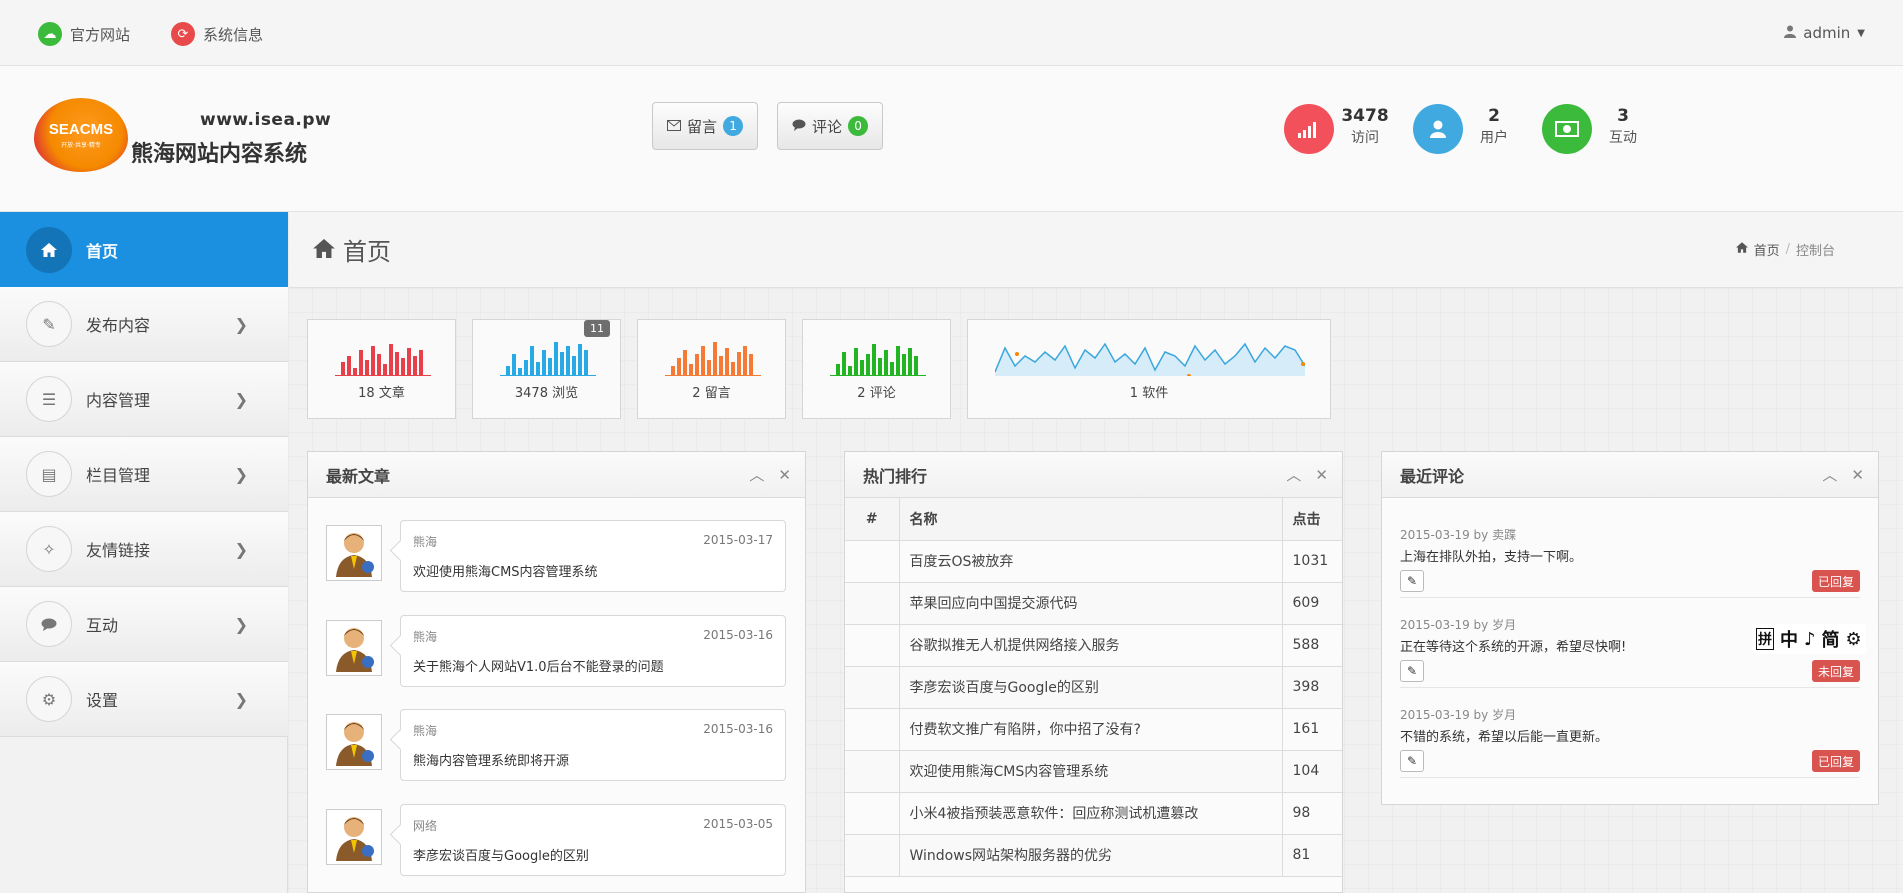  What do you see at coordinates (1785, 249) in the screenshot?
I see `breadcrumb: 首页 / 控制台` at bounding box center [1785, 249].